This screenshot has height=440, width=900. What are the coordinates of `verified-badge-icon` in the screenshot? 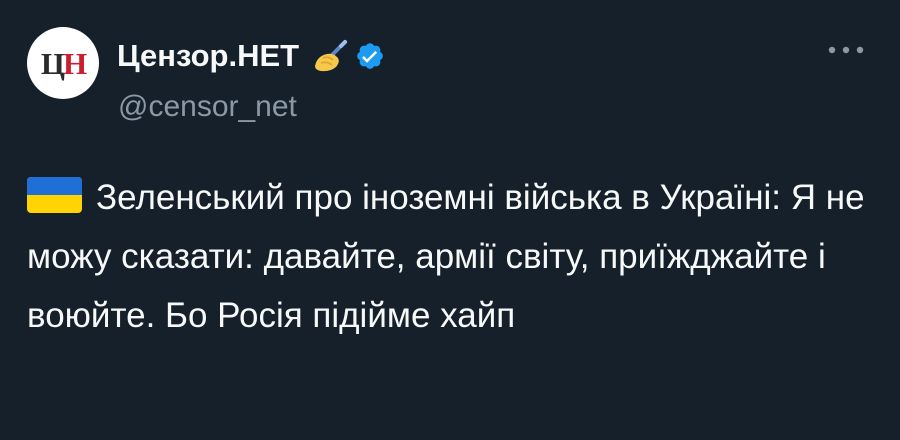 It's located at (370, 56).